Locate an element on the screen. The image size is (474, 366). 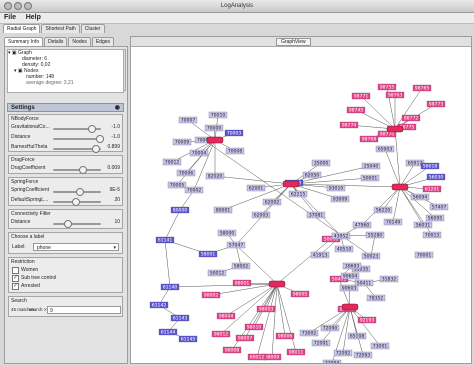
tab-shortest-path: Shortest Path is located at coordinates (60, 28).